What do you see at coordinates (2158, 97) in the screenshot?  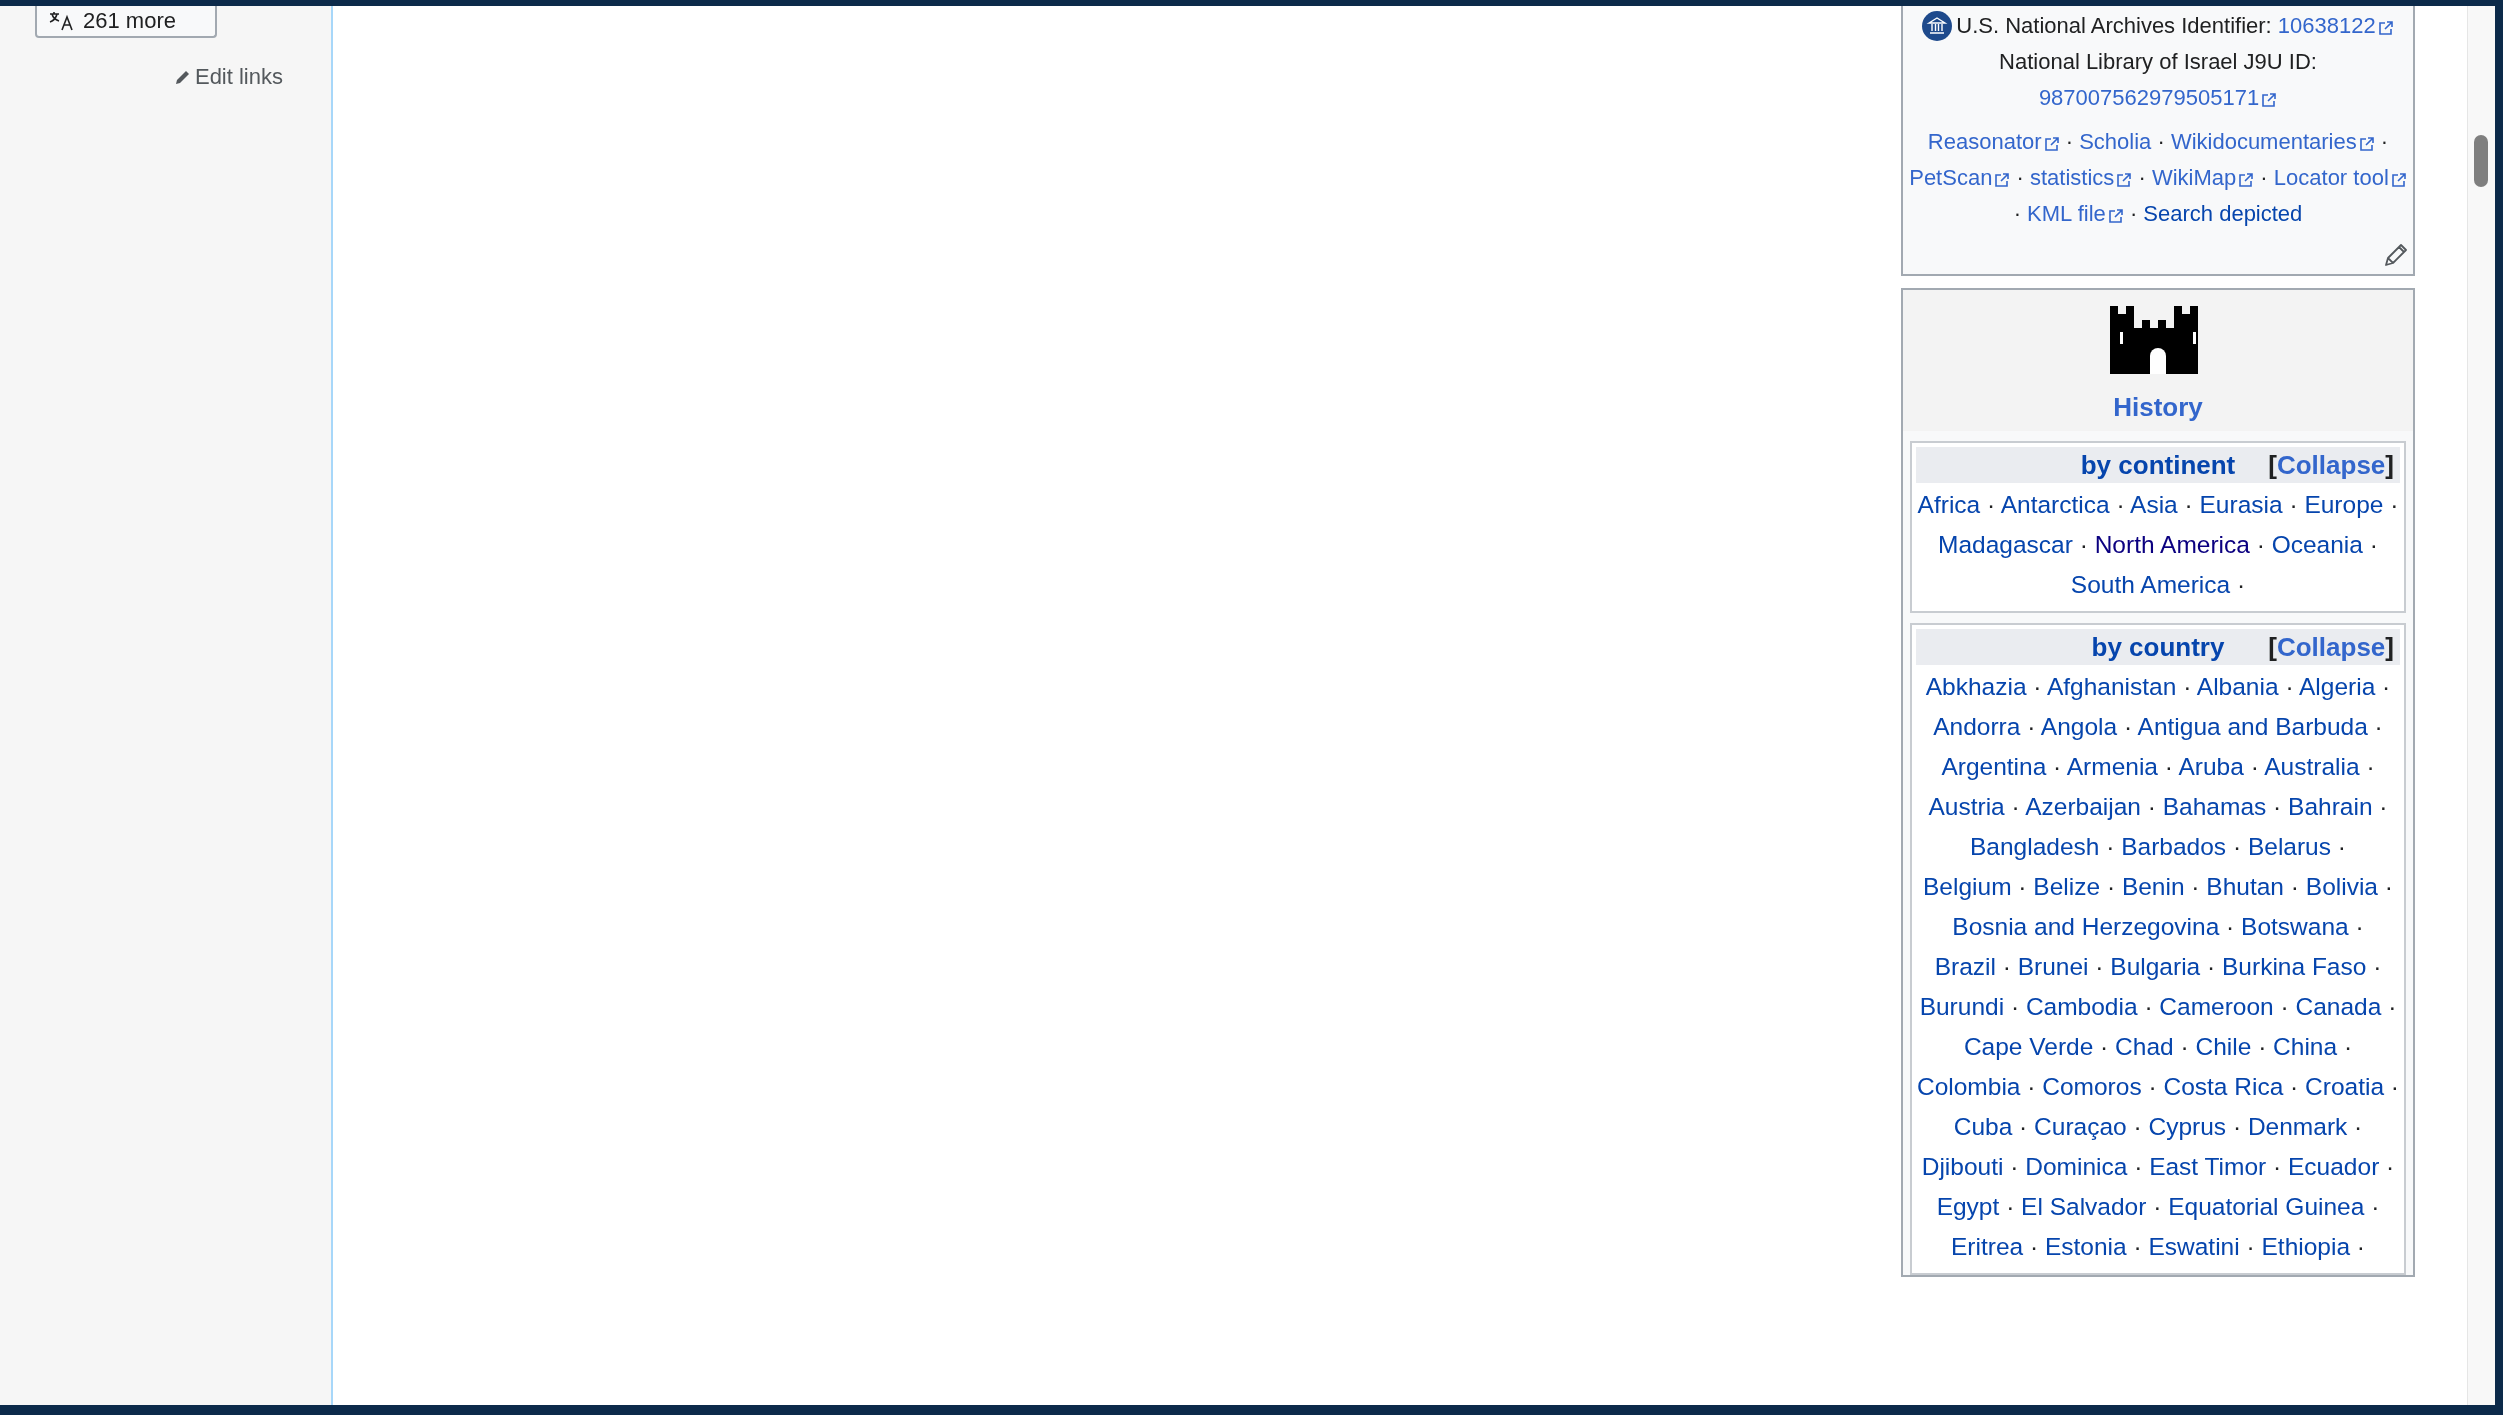 I see `identifier-link: 987007562979505171` at bounding box center [2158, 97].